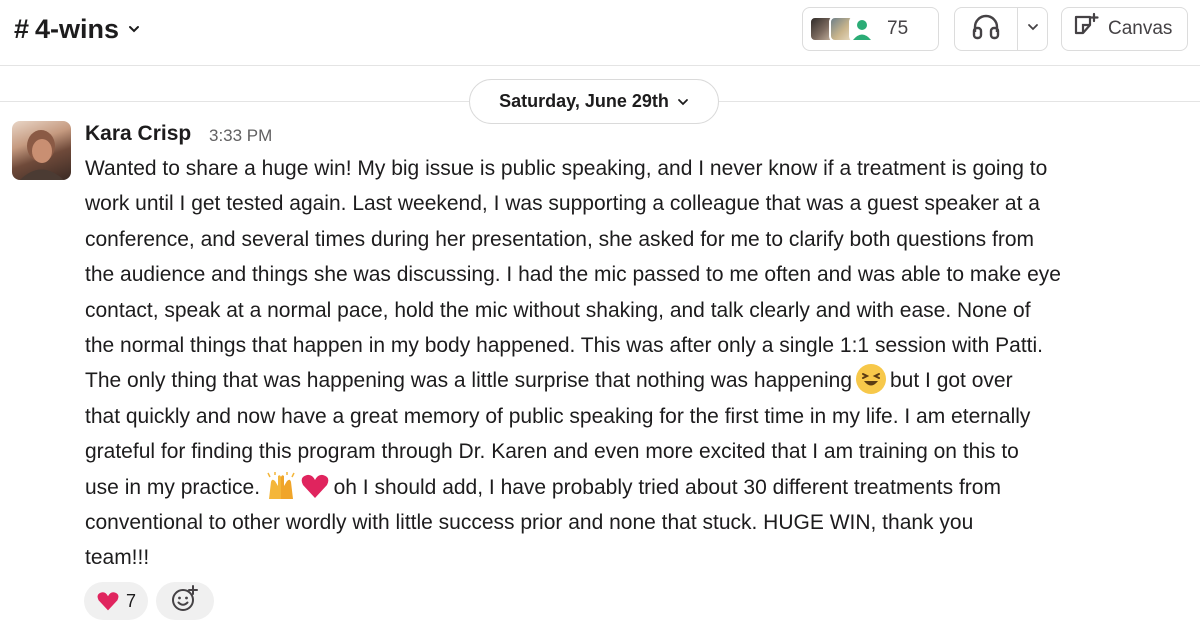 This screenshot has height=636, width=1200. I want to click on date-divider-button: Saturday, June 29th, so click(594, 101).